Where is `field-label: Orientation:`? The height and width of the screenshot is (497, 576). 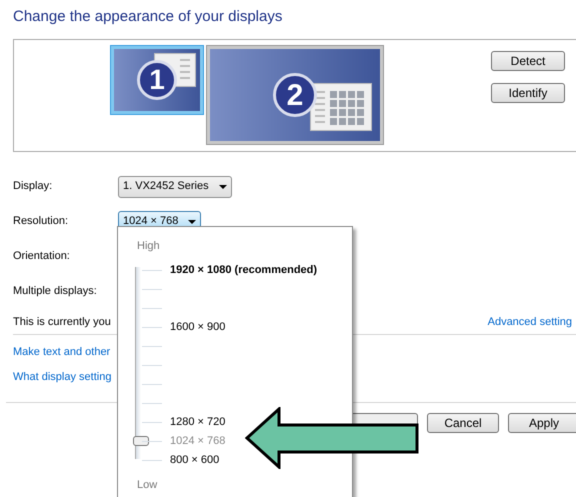
field-label: Orientation: is located at coordinates (42, 256).